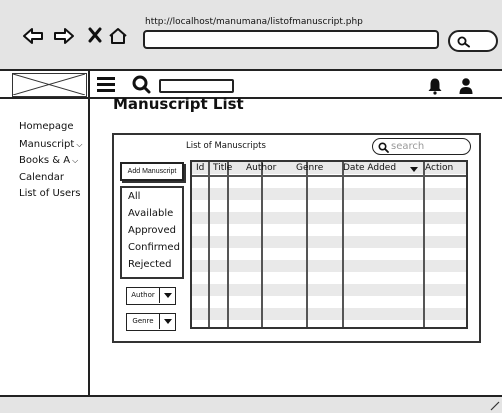  What do you see at coordinates (49, 85) in the screenshot?
I see `app-logo-placeholder` at bounding box center [49, 85].